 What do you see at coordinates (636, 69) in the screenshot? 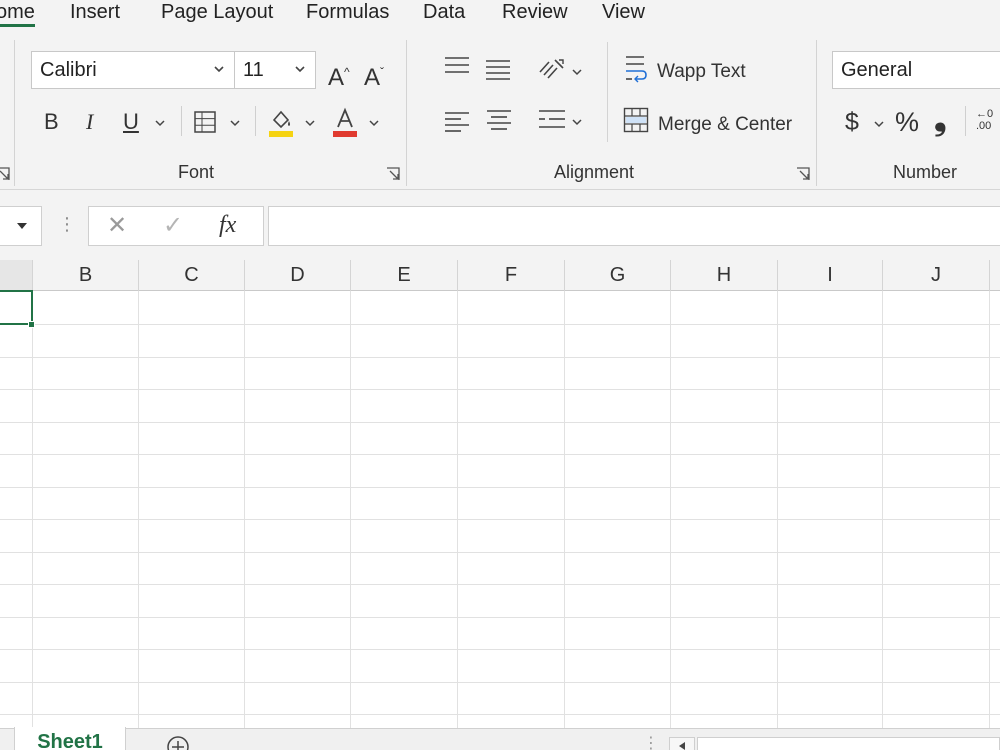
I see `wrap-text-icon` at bounding box center [636, 69].